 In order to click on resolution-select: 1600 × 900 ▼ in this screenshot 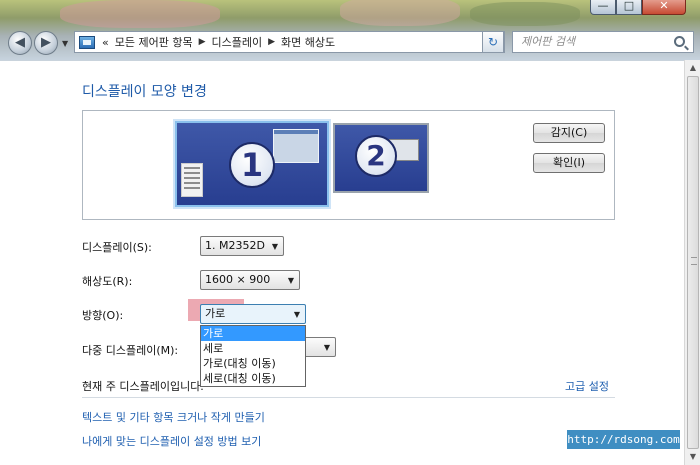, I will do `click(250, 280)`.